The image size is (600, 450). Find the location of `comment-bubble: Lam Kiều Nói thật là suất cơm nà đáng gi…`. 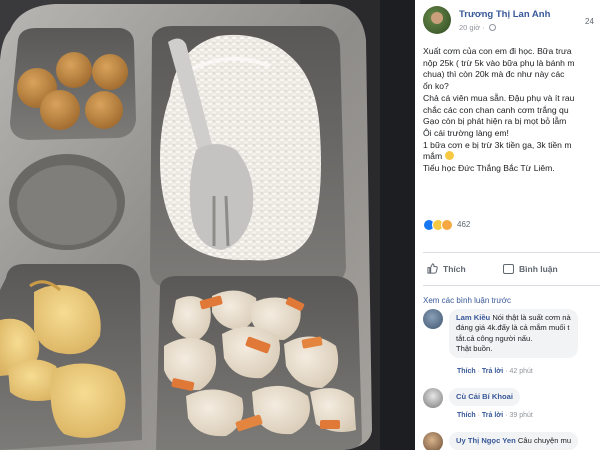

comment-bubble: Lam Kiều Nói thật là suất cơm nà đáng gi… is located at coordinates (513, 334).